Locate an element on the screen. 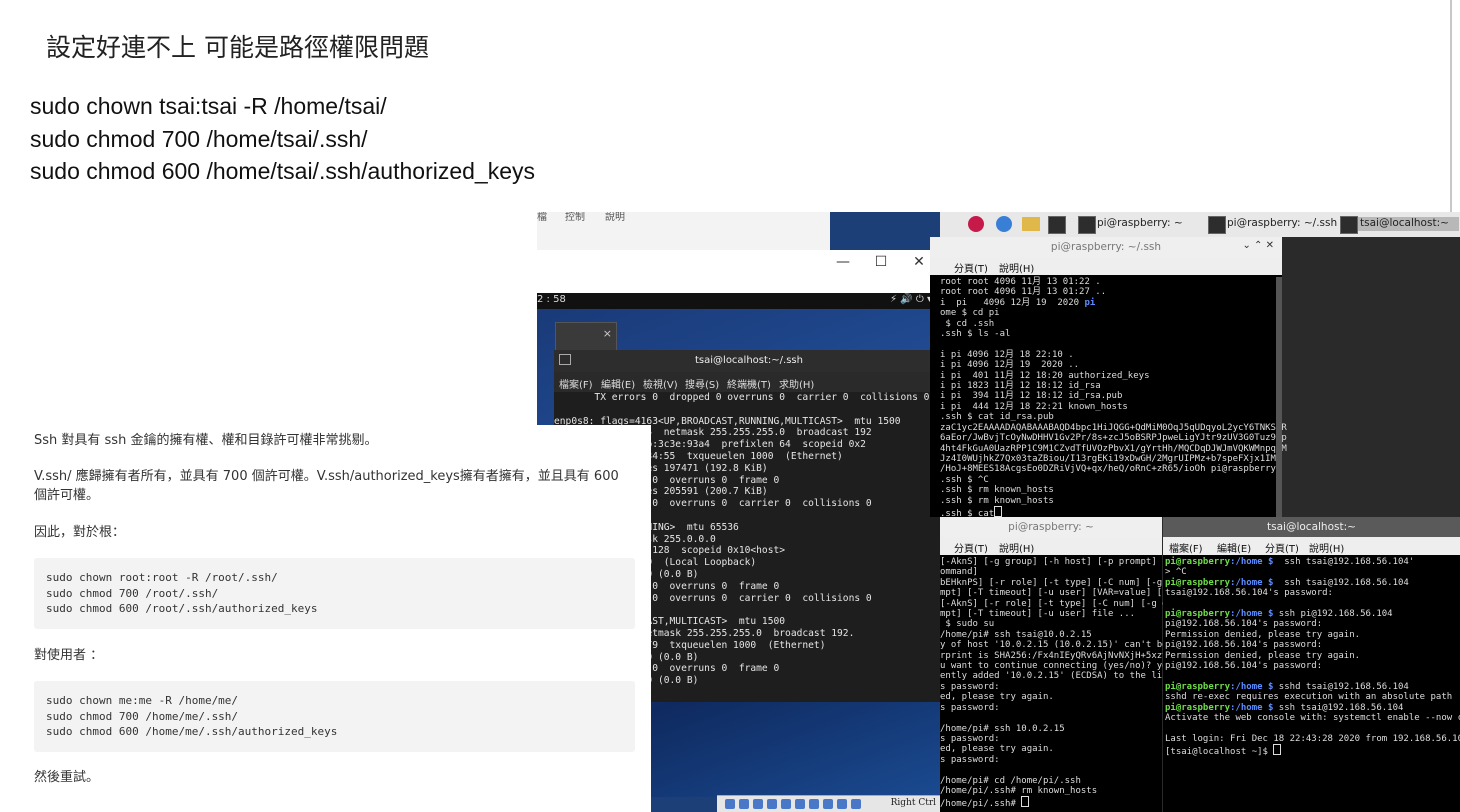 The height and width of the screenshot is (812, 1460). command-line: sudo chmod 700 /home/tsai/.ssh/ is located at coordinates (199, 138).